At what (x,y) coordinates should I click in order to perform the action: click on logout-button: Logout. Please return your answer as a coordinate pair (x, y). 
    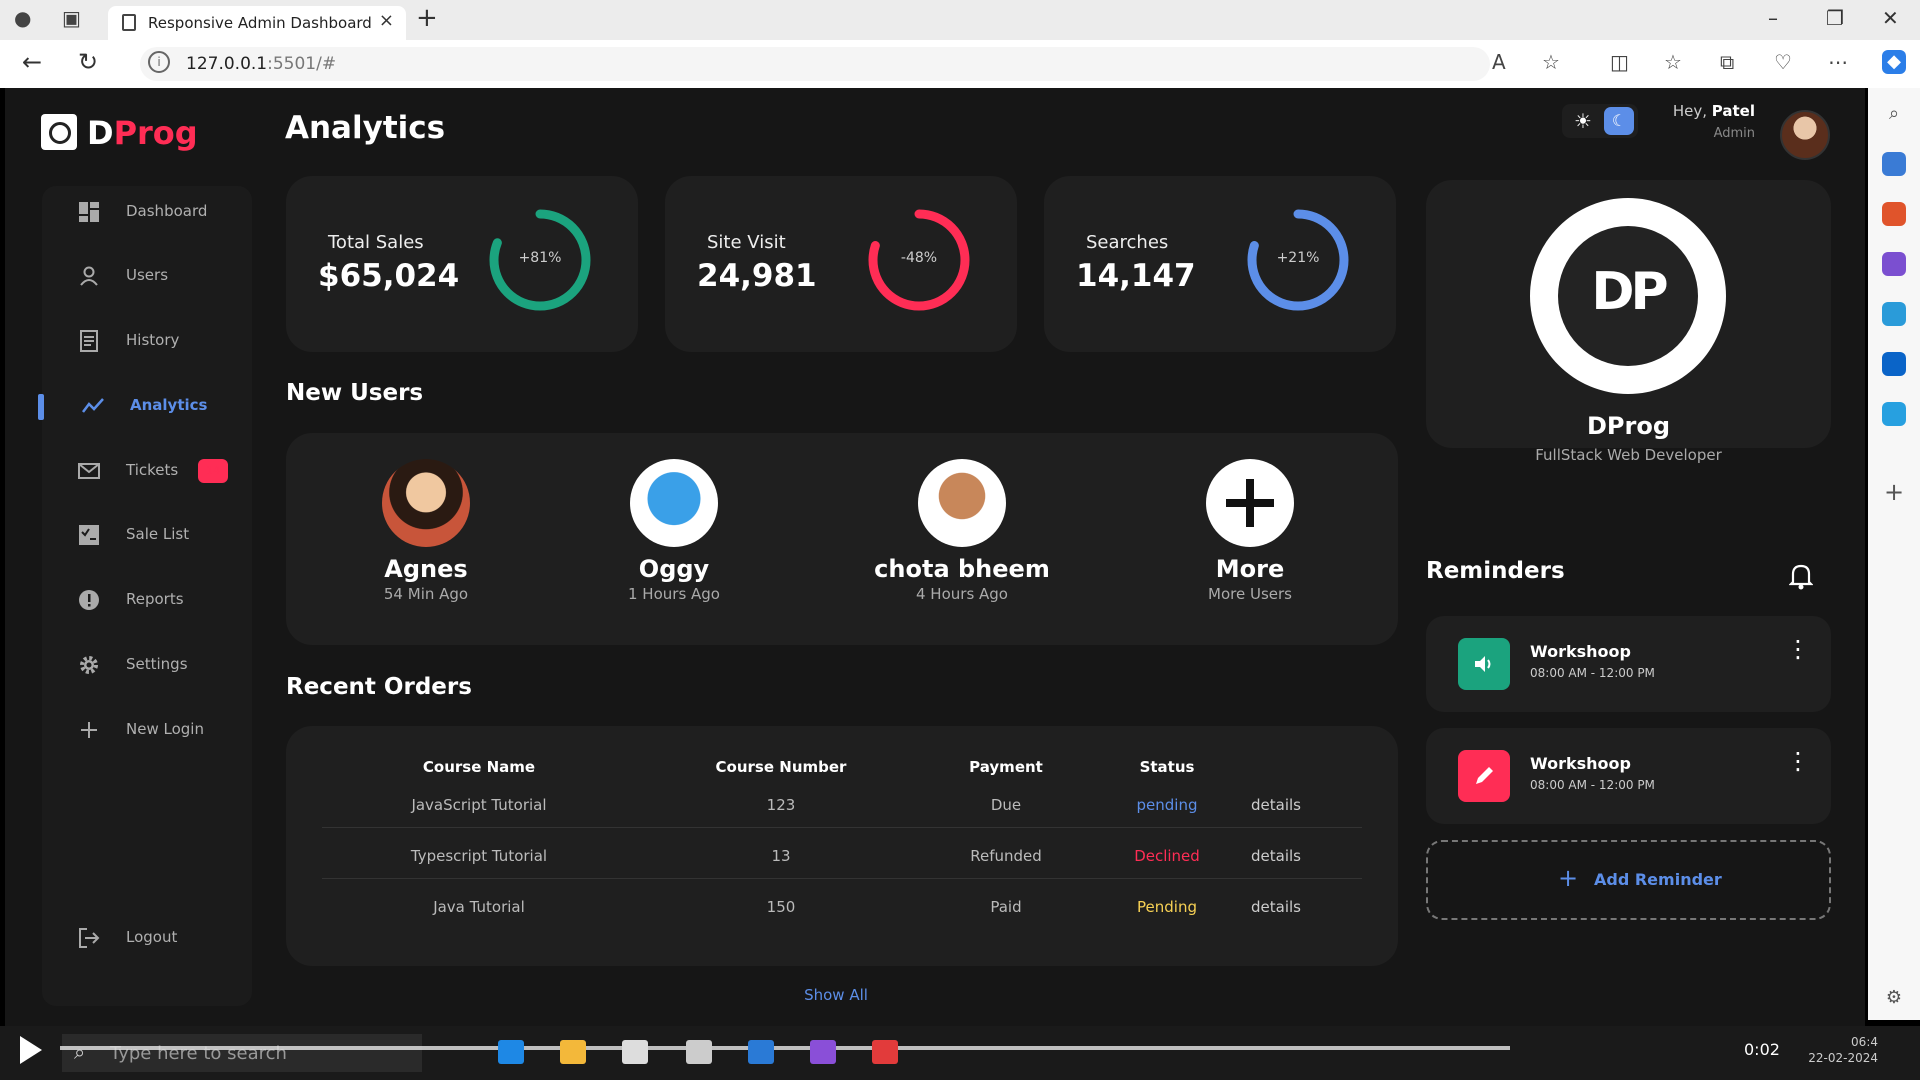
    Looking at the image, I should click on (147, 939).